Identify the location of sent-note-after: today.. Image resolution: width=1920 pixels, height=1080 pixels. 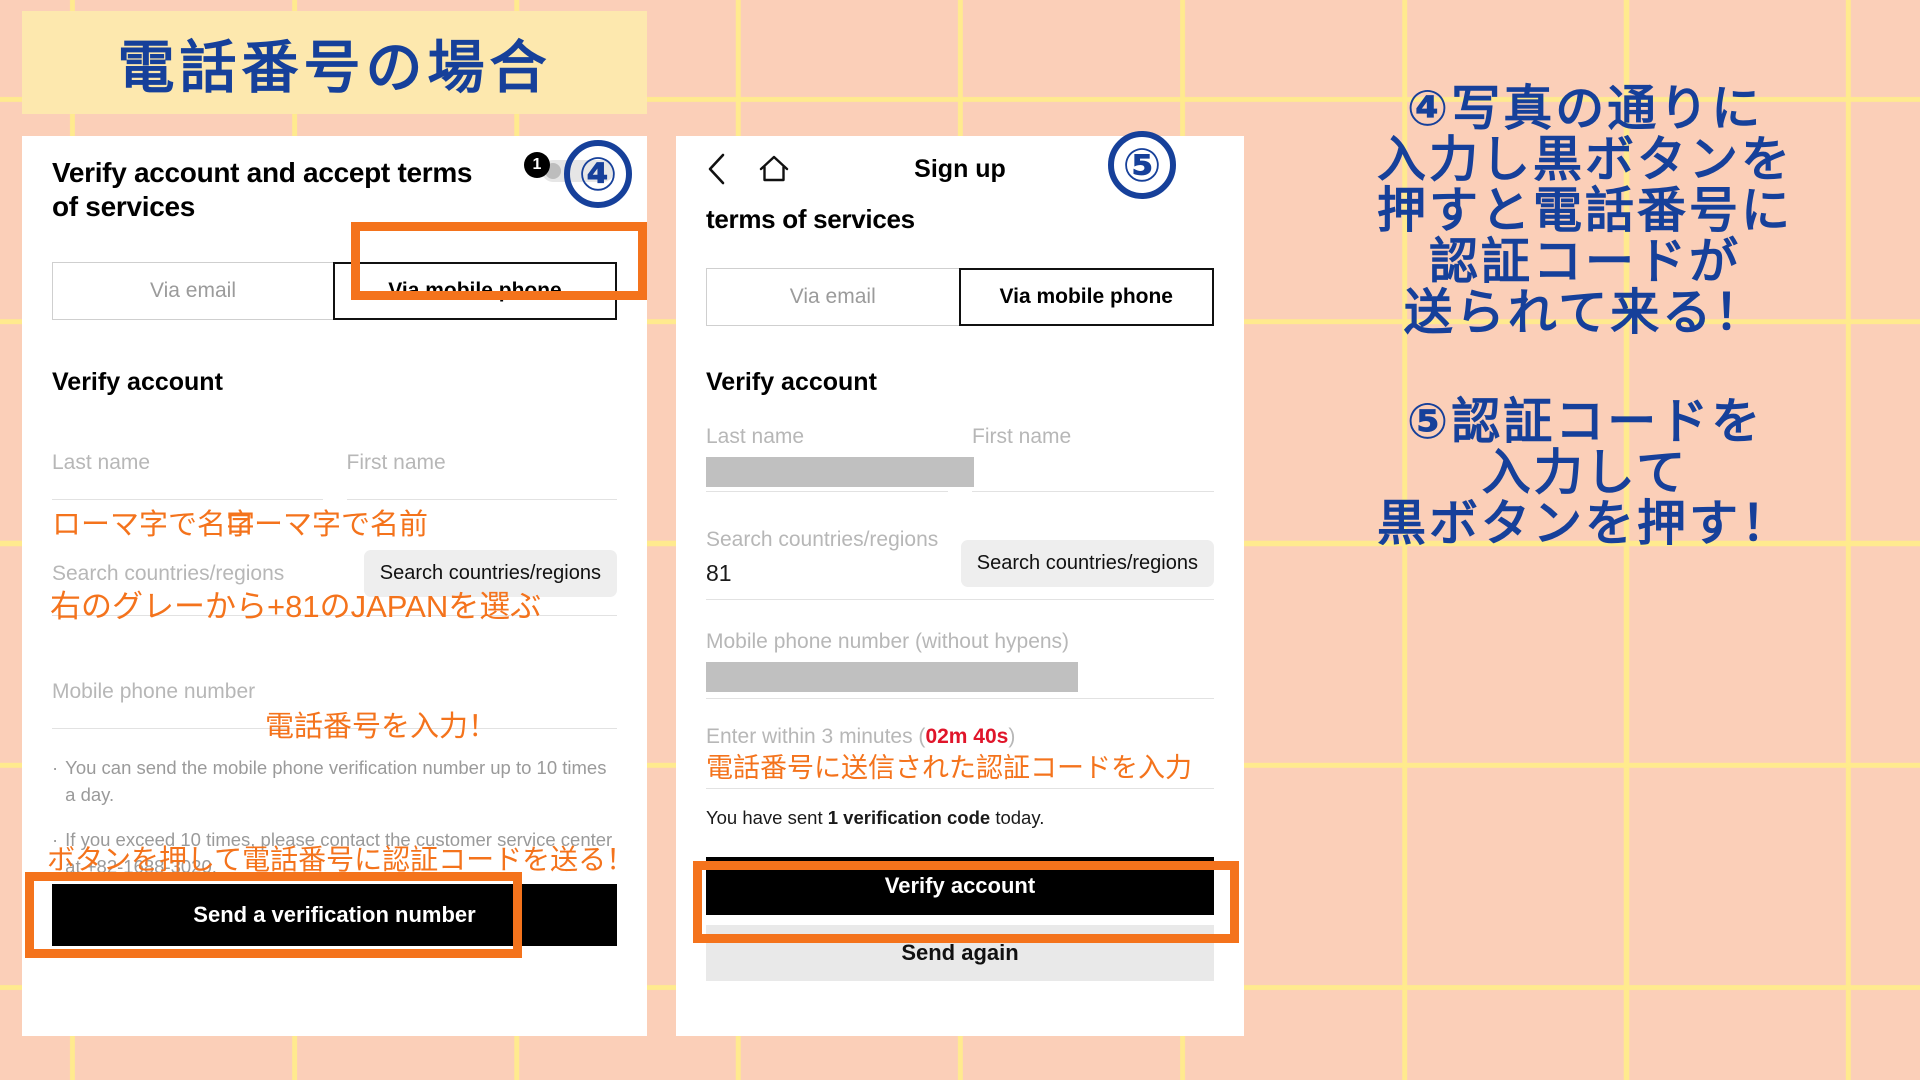
(1017, 817).